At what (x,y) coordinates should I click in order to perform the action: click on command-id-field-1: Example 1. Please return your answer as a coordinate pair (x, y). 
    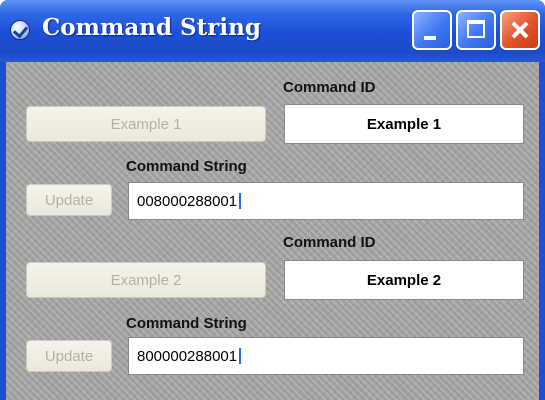
    Looking at the image, I should click on (404, 124).